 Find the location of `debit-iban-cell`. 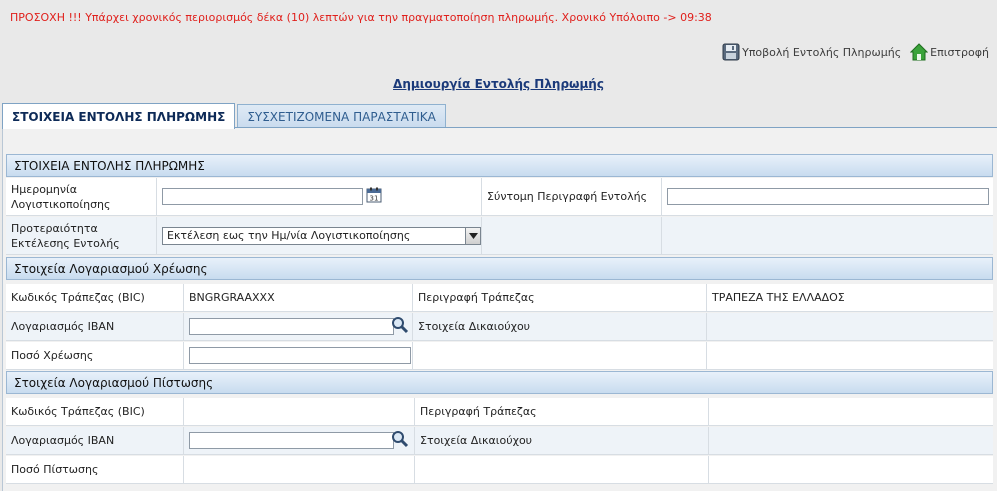

debit-iban-cell is located at coordinates (298, 326).